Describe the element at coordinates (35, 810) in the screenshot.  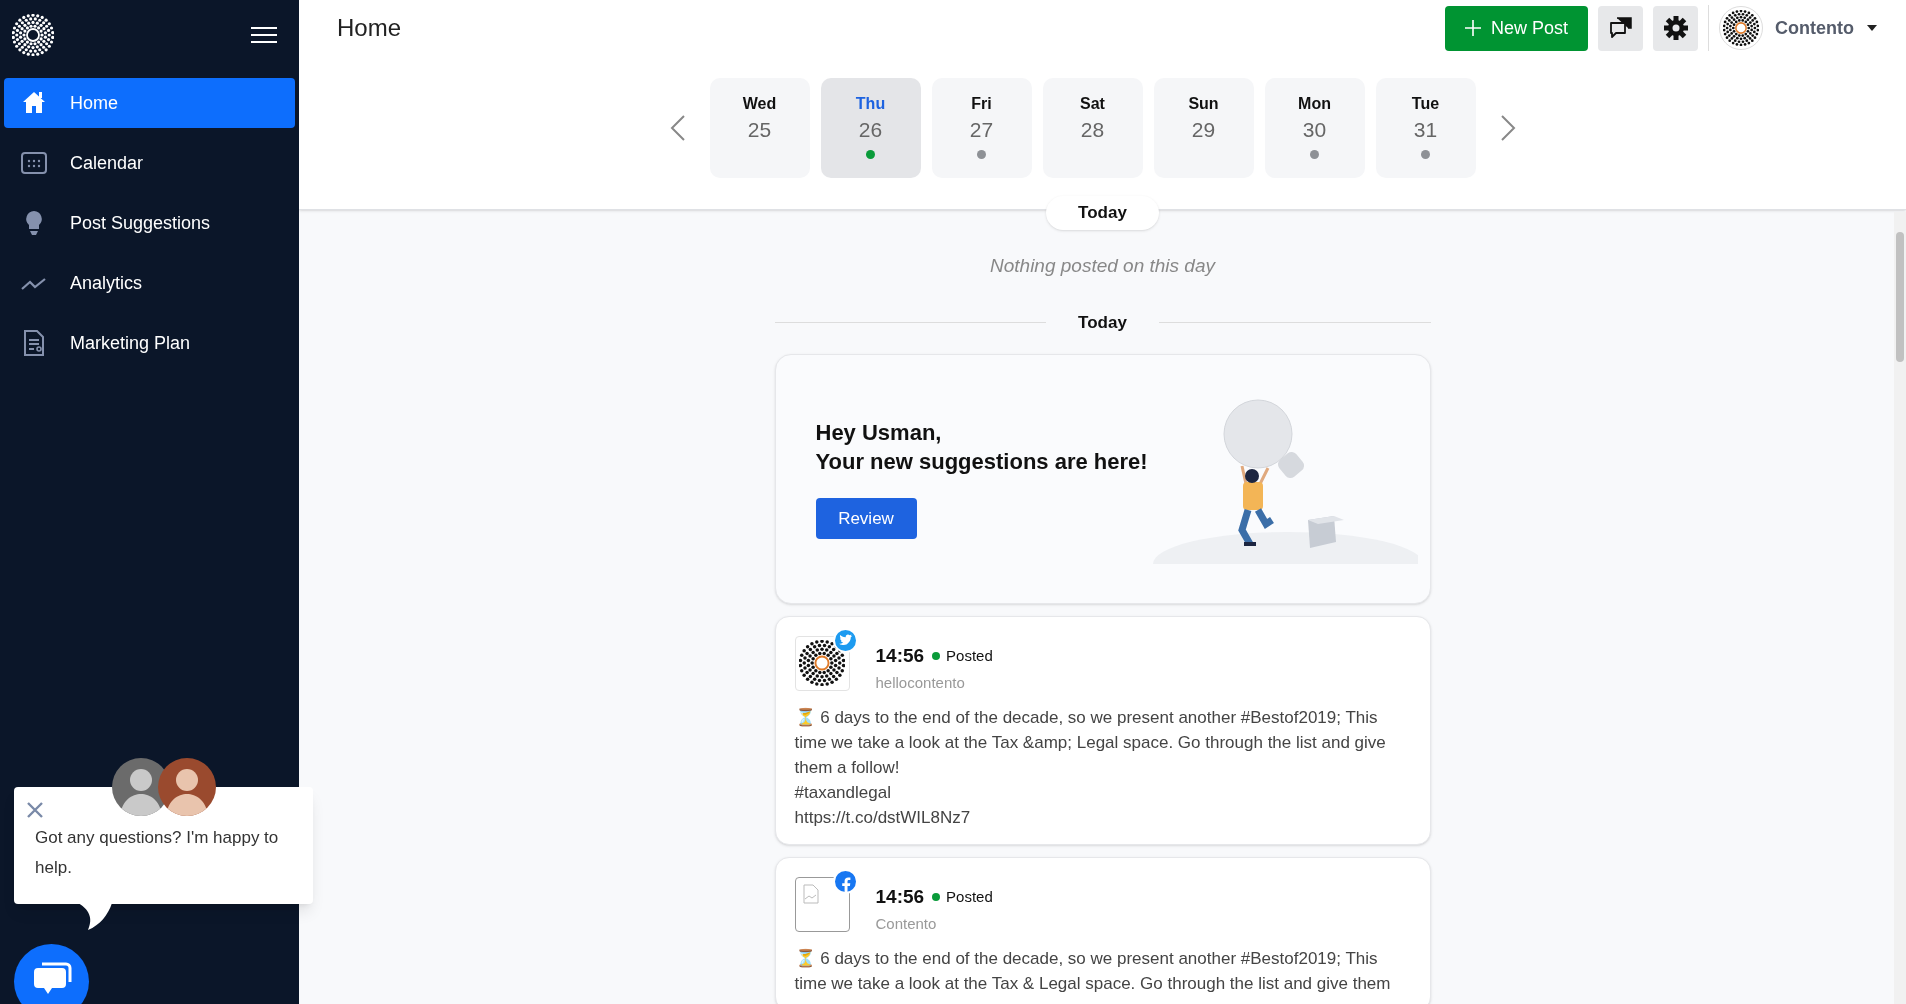
I see `close-icon` at that location.